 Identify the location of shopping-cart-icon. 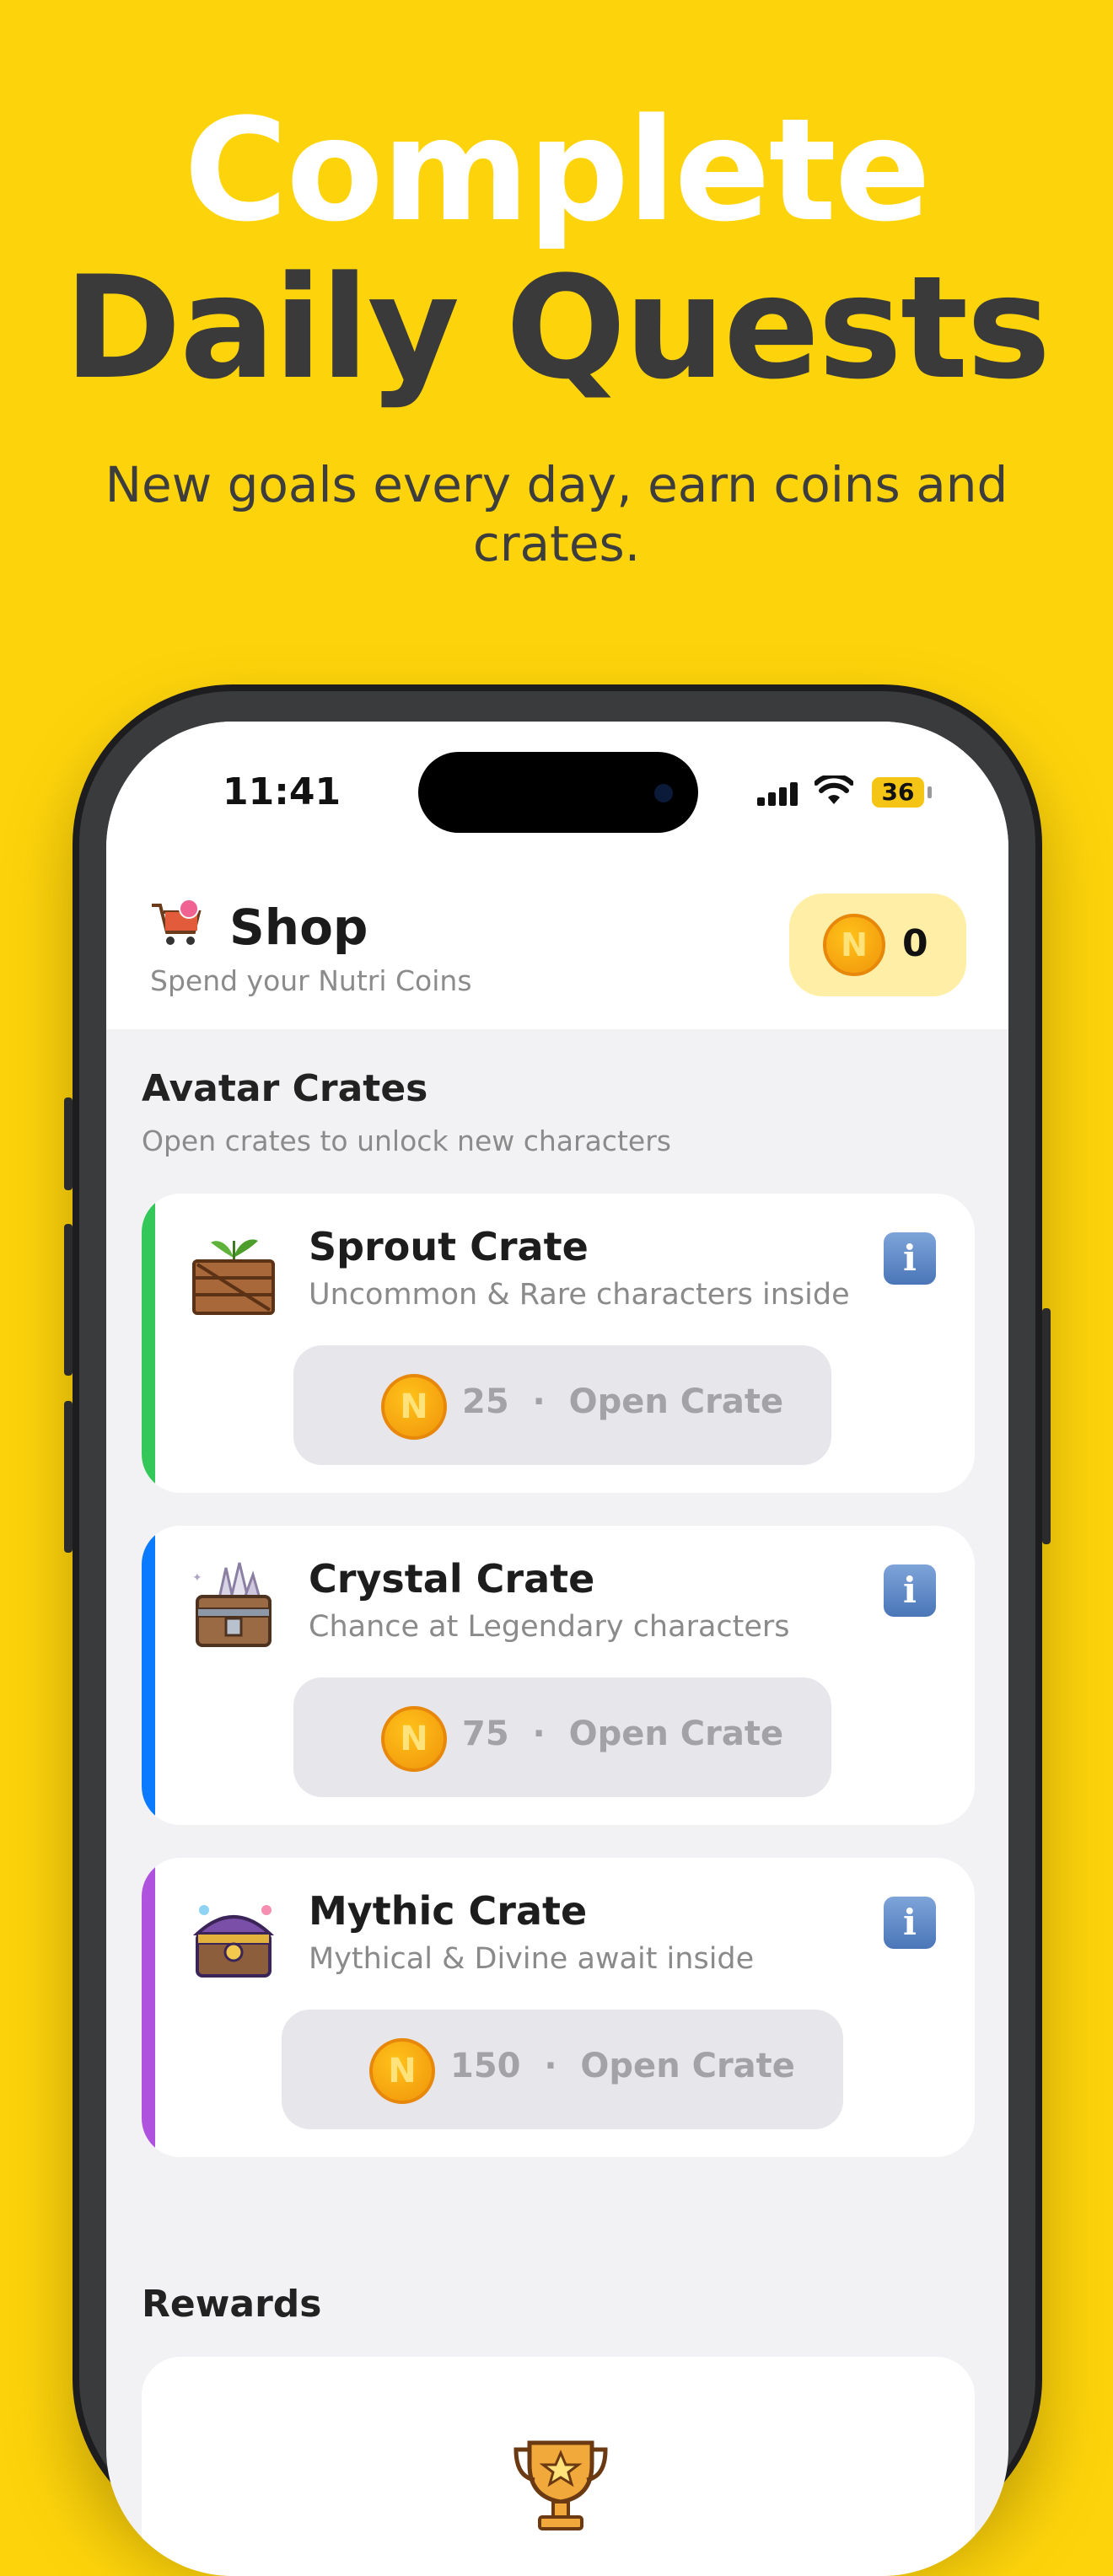
(177, 930).